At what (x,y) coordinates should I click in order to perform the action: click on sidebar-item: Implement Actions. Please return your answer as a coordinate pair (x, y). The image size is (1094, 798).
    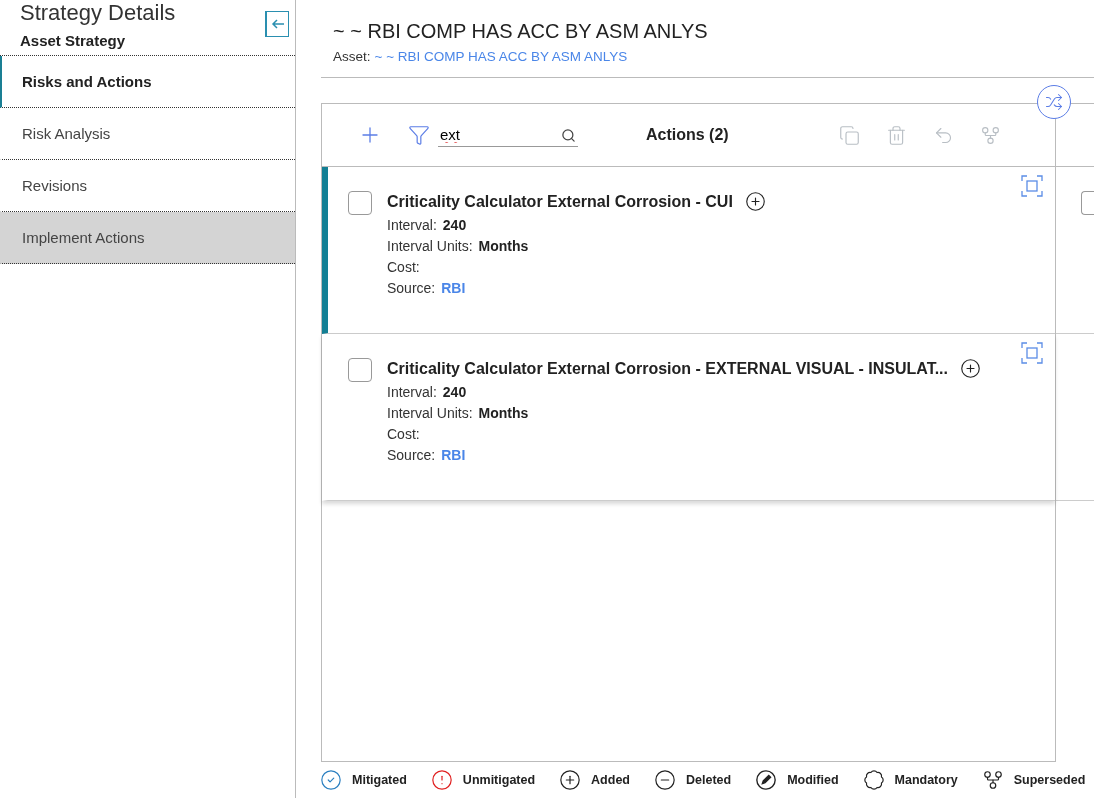
    Looking at the image, I should click on (147, 238).